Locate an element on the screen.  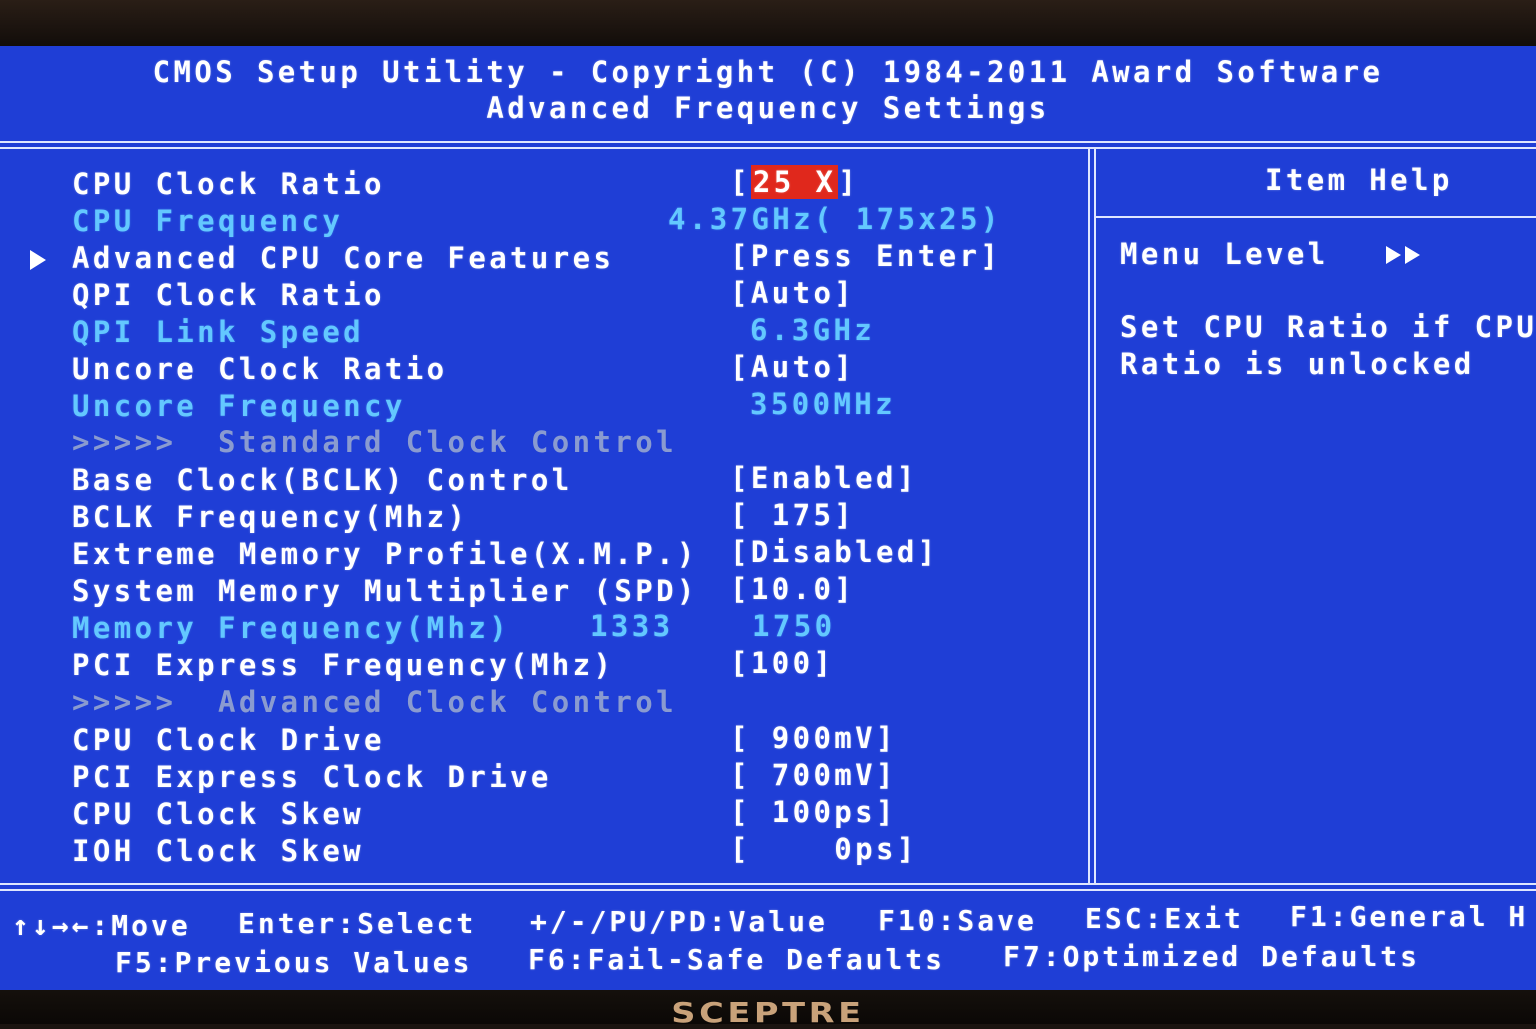
monitor-bezel-top is located at coordinates (768, 23).